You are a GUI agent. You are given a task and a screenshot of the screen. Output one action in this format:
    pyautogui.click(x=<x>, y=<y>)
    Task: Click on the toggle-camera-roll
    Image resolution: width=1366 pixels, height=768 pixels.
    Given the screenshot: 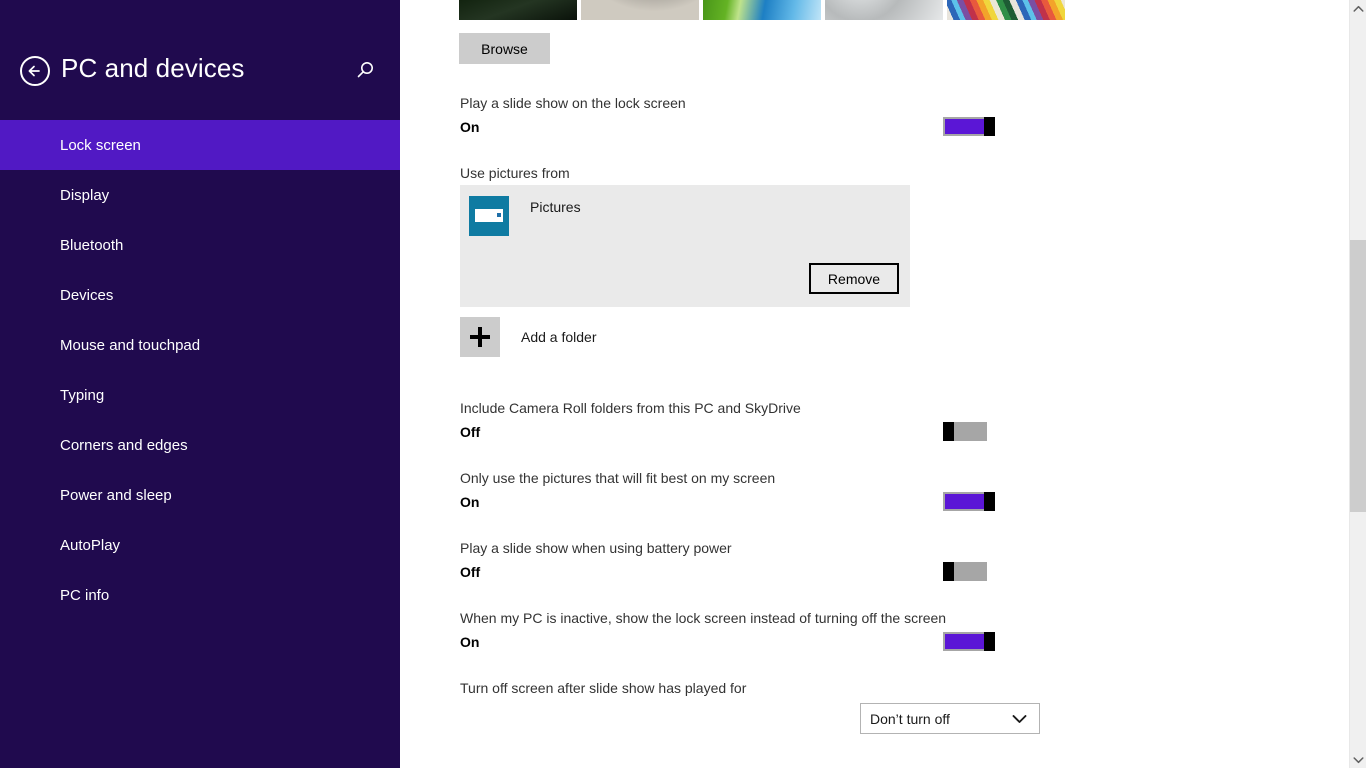 What is the action you would take?
    pyautogui.click(x=969, y=431)
    